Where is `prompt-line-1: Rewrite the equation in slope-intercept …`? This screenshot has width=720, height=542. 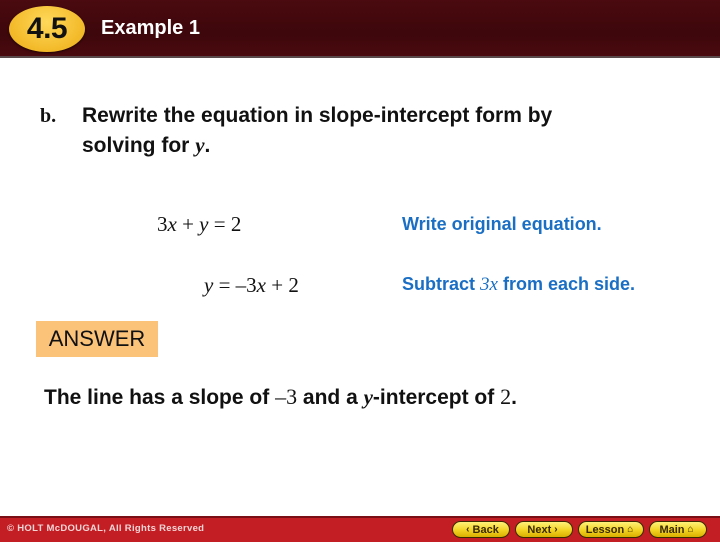
prompt-line-1: Rewrite the equation in slope-intercept … is located at coordinates (317, 115).